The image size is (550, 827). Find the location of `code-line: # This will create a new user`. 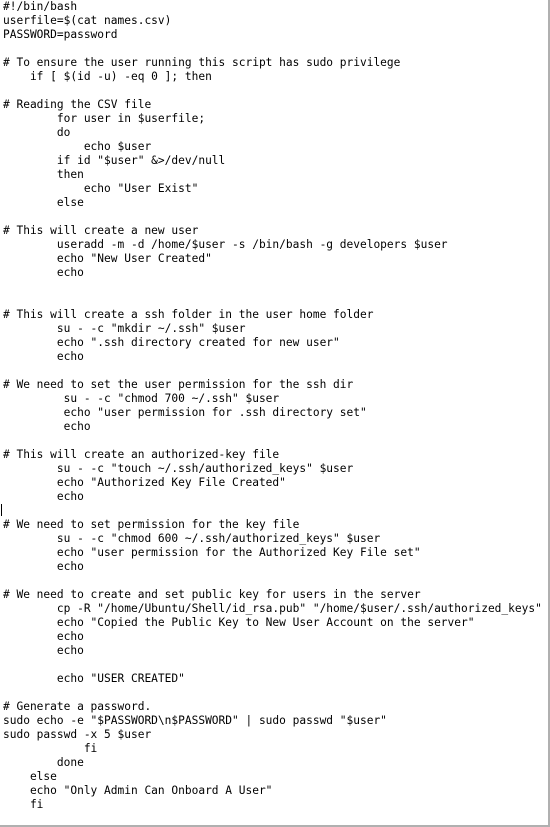

code-line: # This will create a new user is located at coordinates (101, 230).